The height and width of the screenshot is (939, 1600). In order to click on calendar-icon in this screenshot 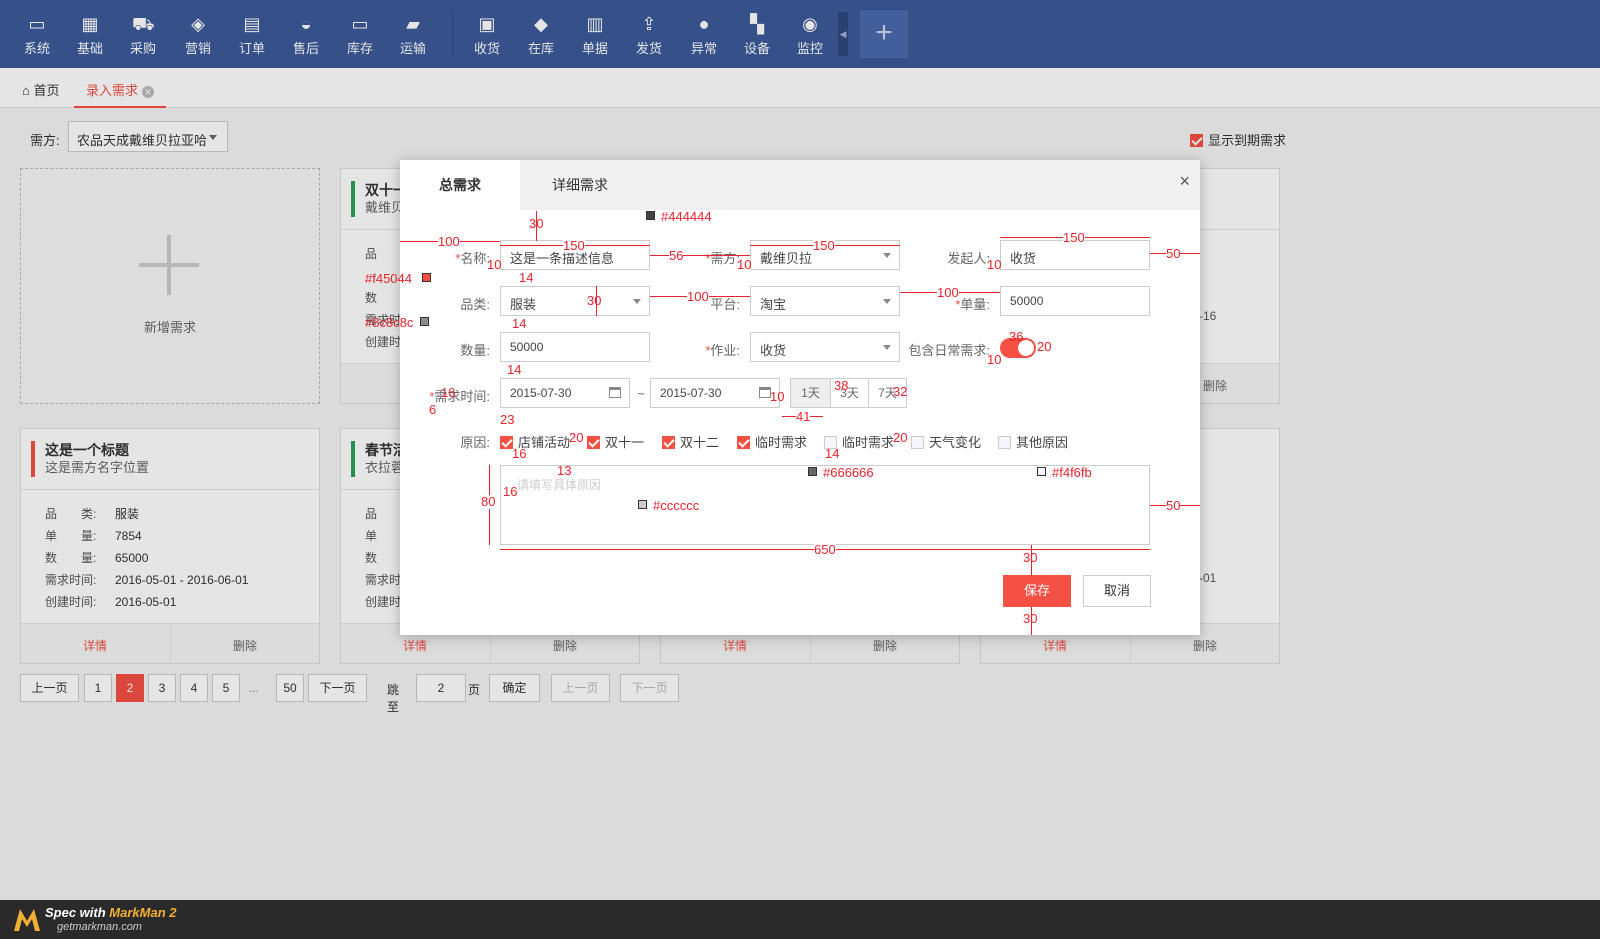, I will do `click(615, 392)`.